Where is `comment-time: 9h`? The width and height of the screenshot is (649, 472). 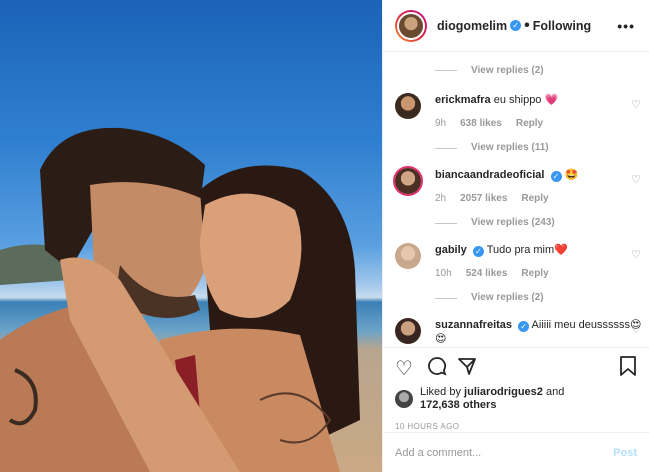
comment-time: 9h is located at coordinates (440, 124).